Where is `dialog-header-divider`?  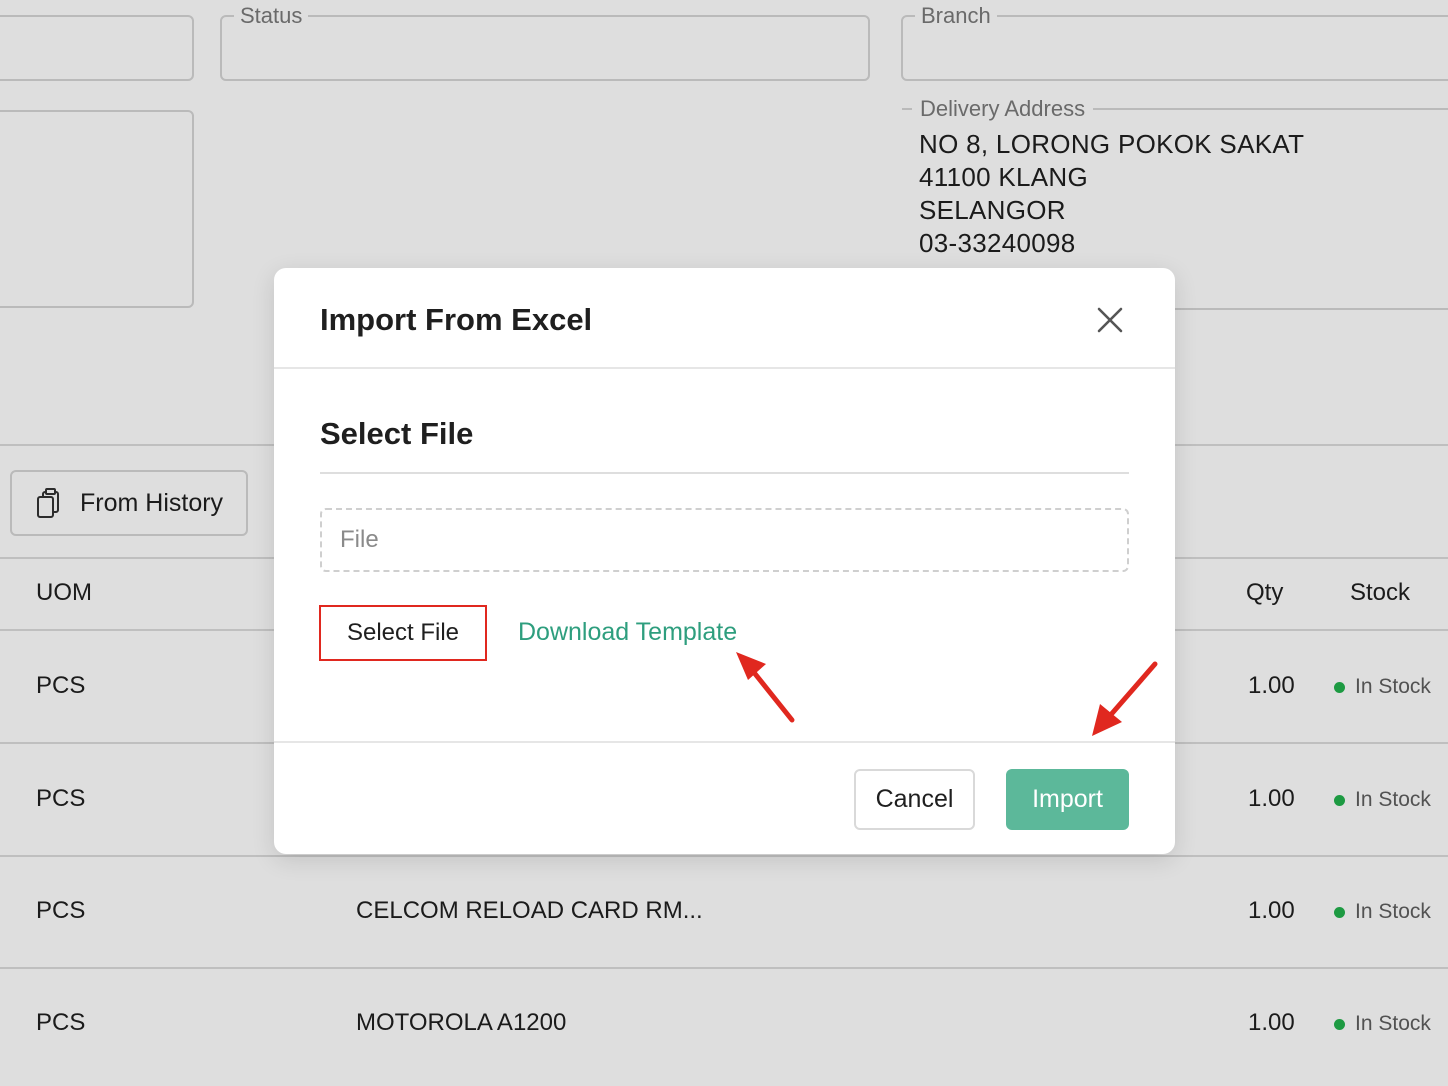
dialog-header-divider is located at coordinates (724, 368).